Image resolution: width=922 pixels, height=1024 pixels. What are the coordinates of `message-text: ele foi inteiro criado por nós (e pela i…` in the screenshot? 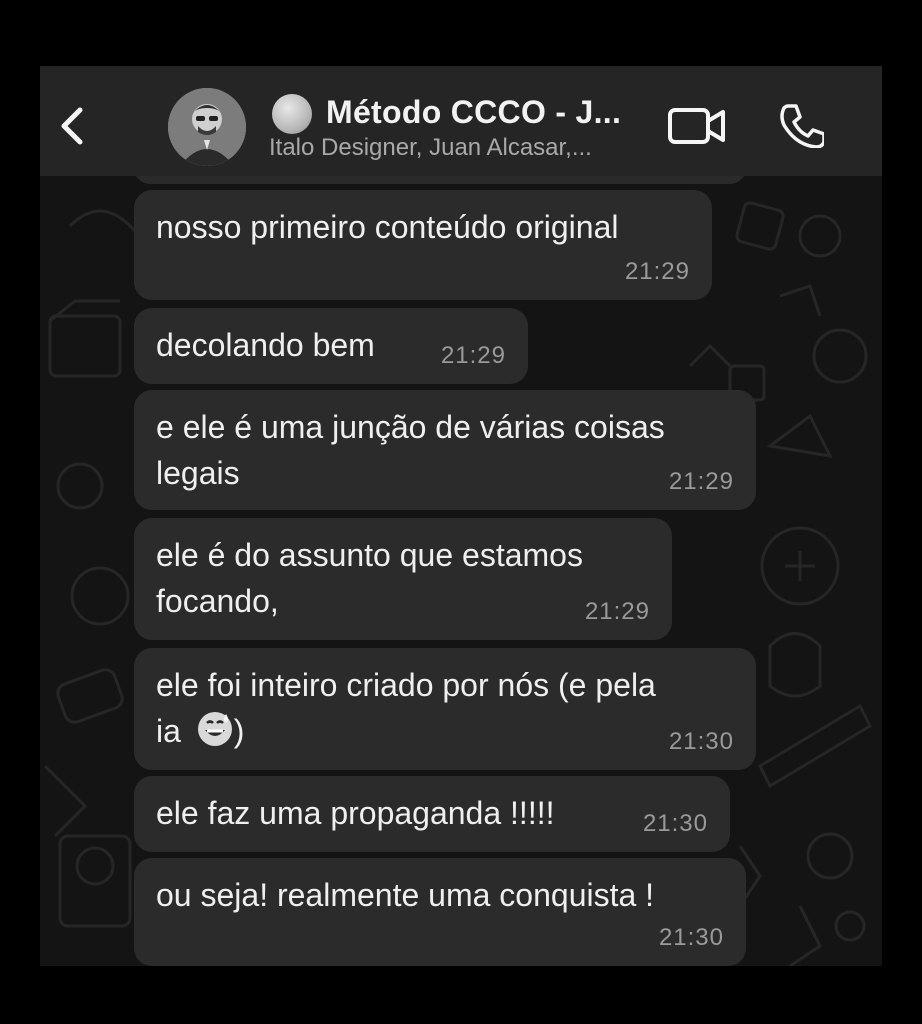 It's located at (406, 708).